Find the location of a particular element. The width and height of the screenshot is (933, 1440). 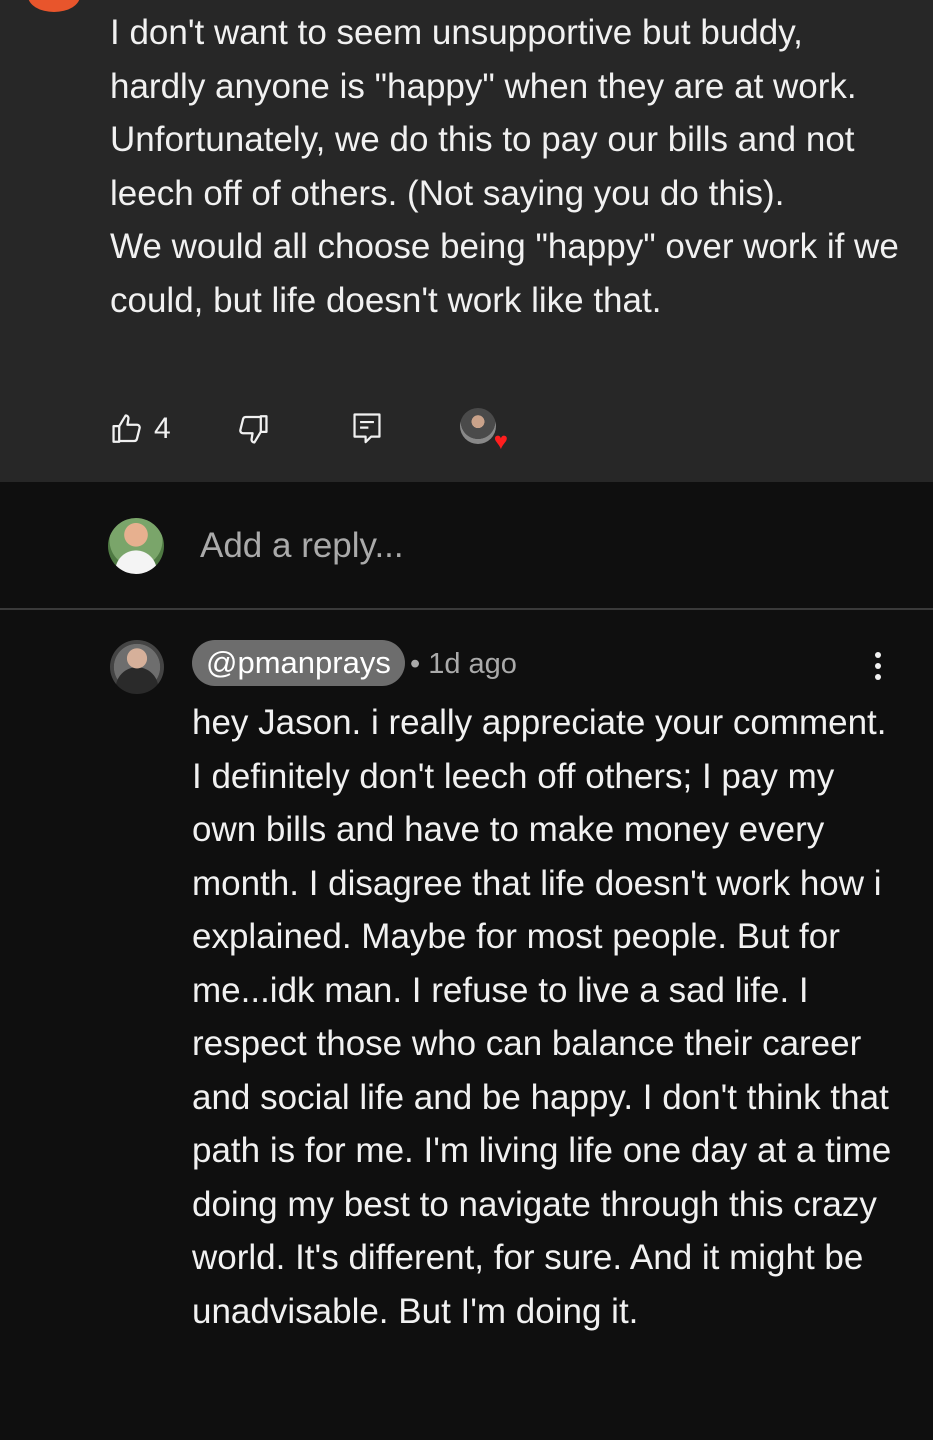

thumbs-down-icon is located at coordinates (253, 429).